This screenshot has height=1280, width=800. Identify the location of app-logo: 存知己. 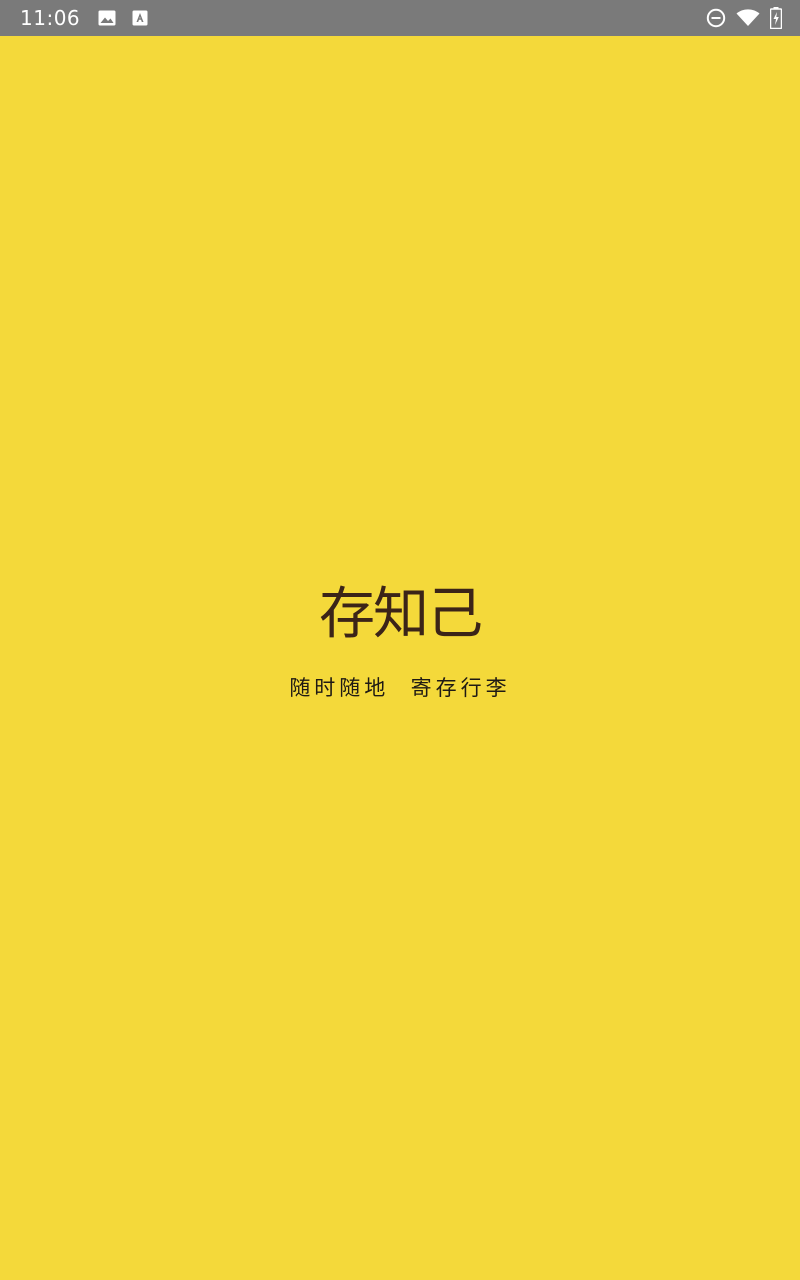
(400, 615).